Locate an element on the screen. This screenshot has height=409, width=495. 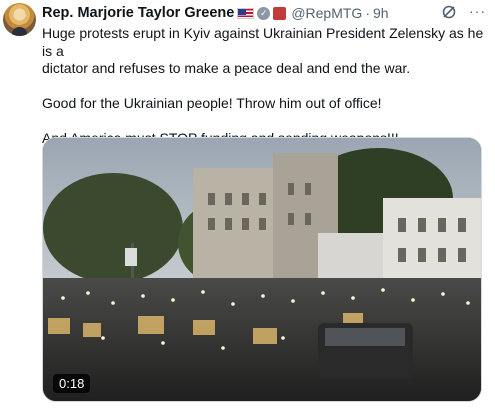
tree is located at coordinates (113, 228).